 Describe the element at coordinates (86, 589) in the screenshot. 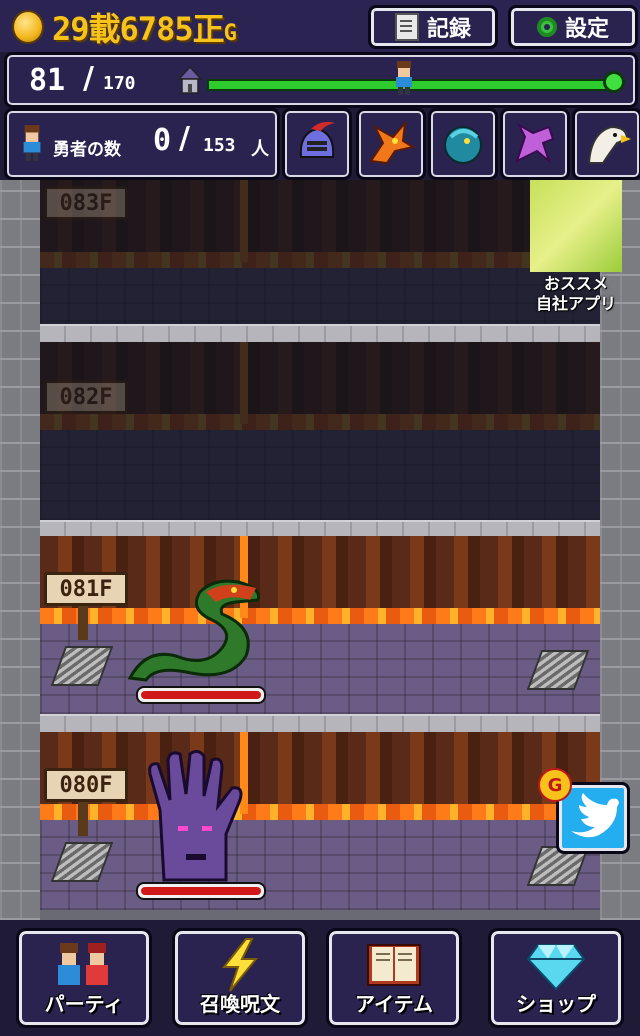

I see `floor-sign: 081F` at that location.